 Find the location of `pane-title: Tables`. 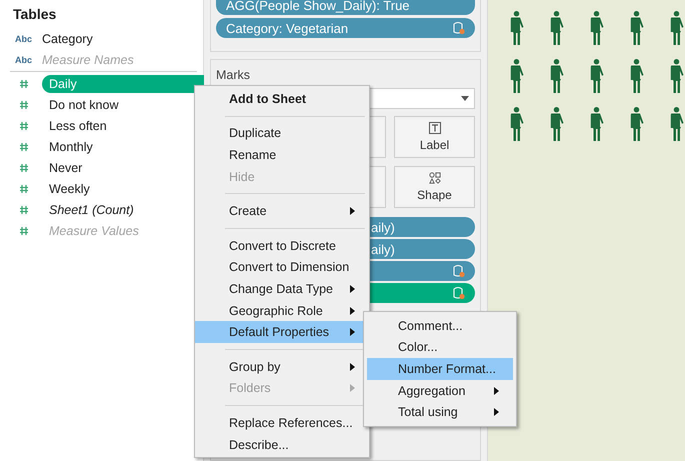

pane-title: Tables is located at coordinates (35, 15).